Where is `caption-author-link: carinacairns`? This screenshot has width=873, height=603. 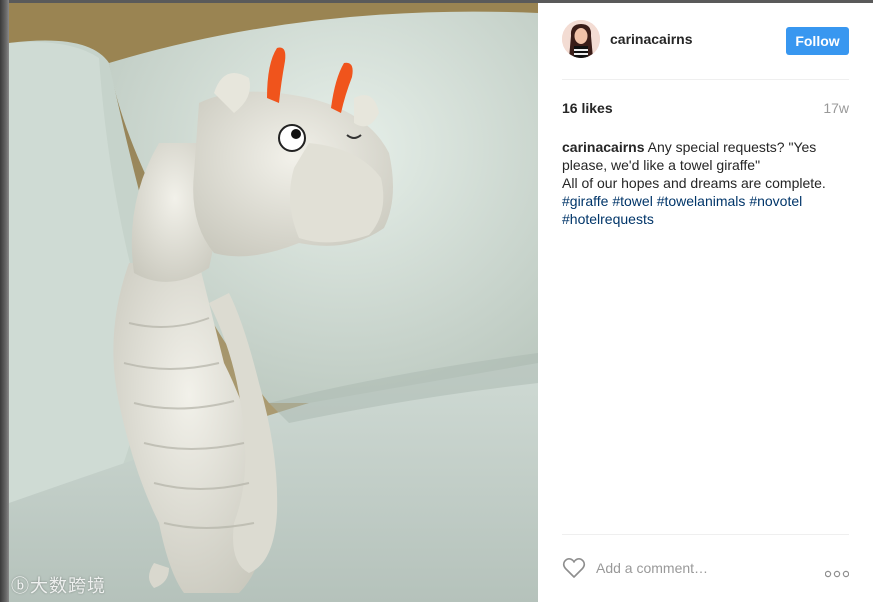
caption-author-link: carinacairns is located at coordinates (603, 147).